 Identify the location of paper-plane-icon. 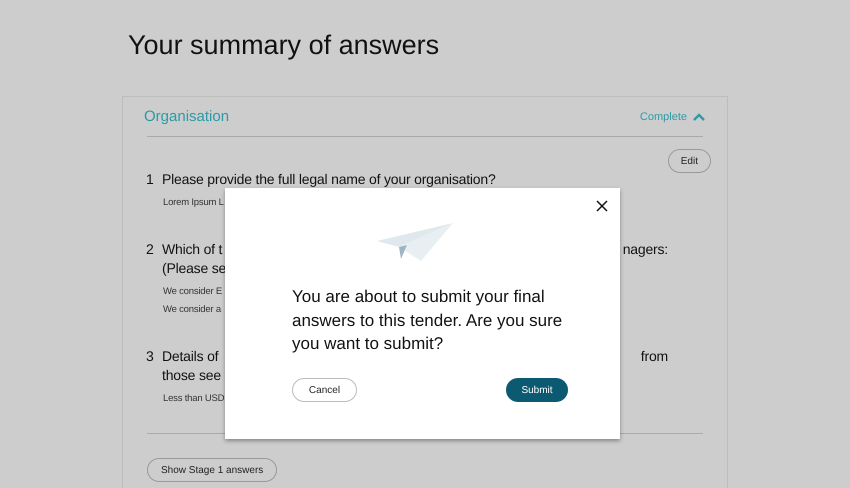
(415, 242).